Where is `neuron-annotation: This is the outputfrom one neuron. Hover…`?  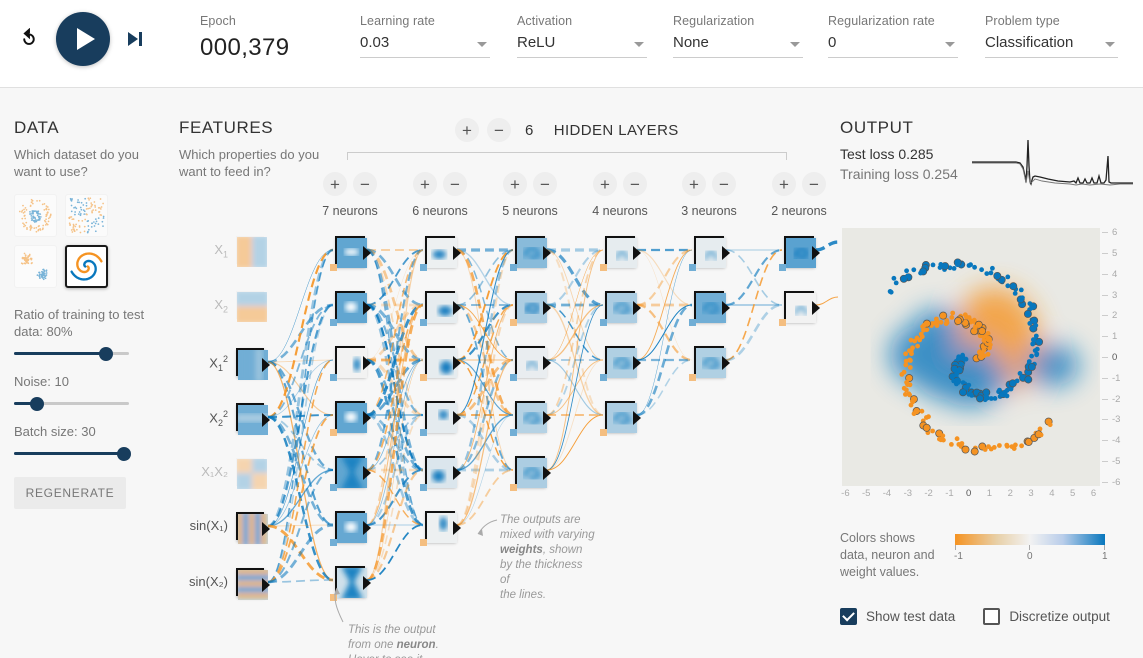
neuron-annotation: This is the outputfrom one neuron. Hover… is located at coordinates (393, 641).